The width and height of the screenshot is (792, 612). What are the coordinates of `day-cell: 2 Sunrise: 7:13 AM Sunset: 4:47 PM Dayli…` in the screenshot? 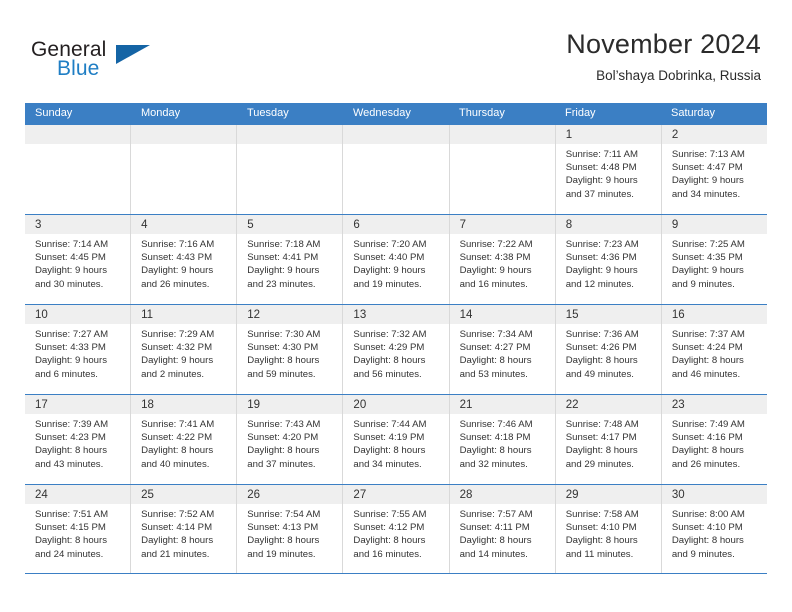 It's located at (714, 169).